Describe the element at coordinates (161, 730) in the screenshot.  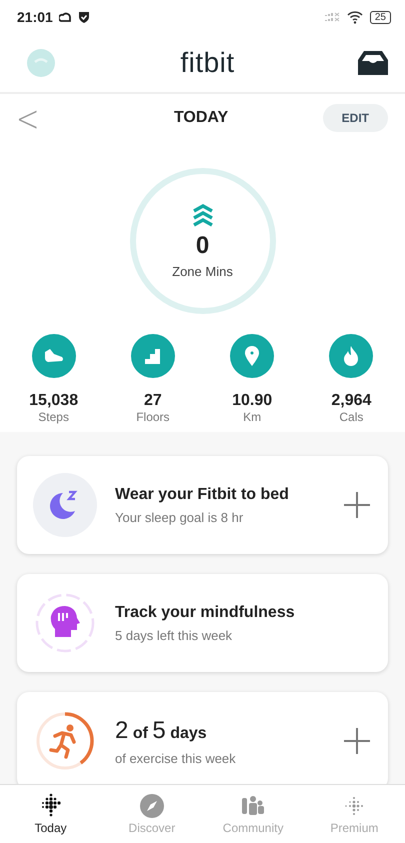
I see `card-title: 2 of 5 days` at that location.